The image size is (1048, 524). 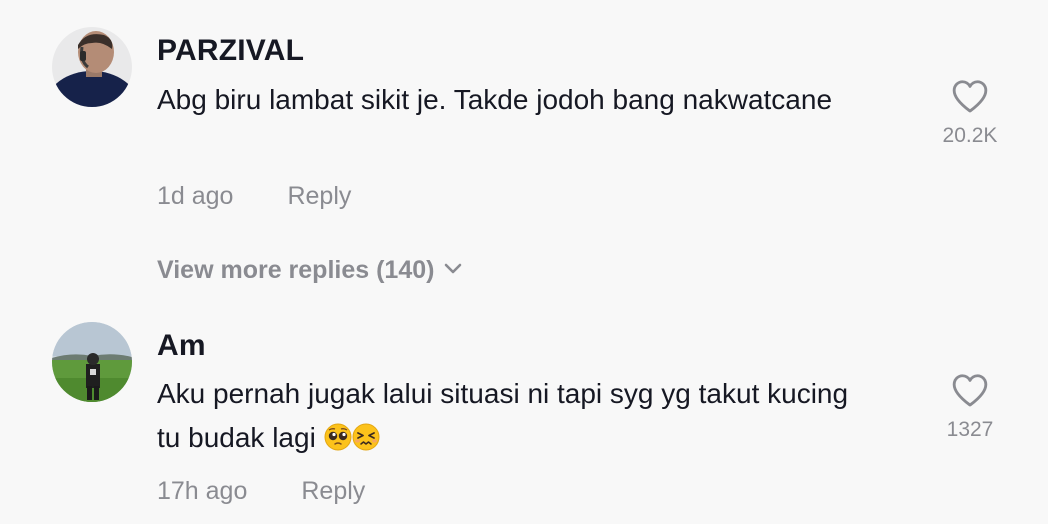 What do you see at coordinates (202, 491) in the screenshot?
I see `comment-timestamp: 17h ago` at bounding box center [202, 491].